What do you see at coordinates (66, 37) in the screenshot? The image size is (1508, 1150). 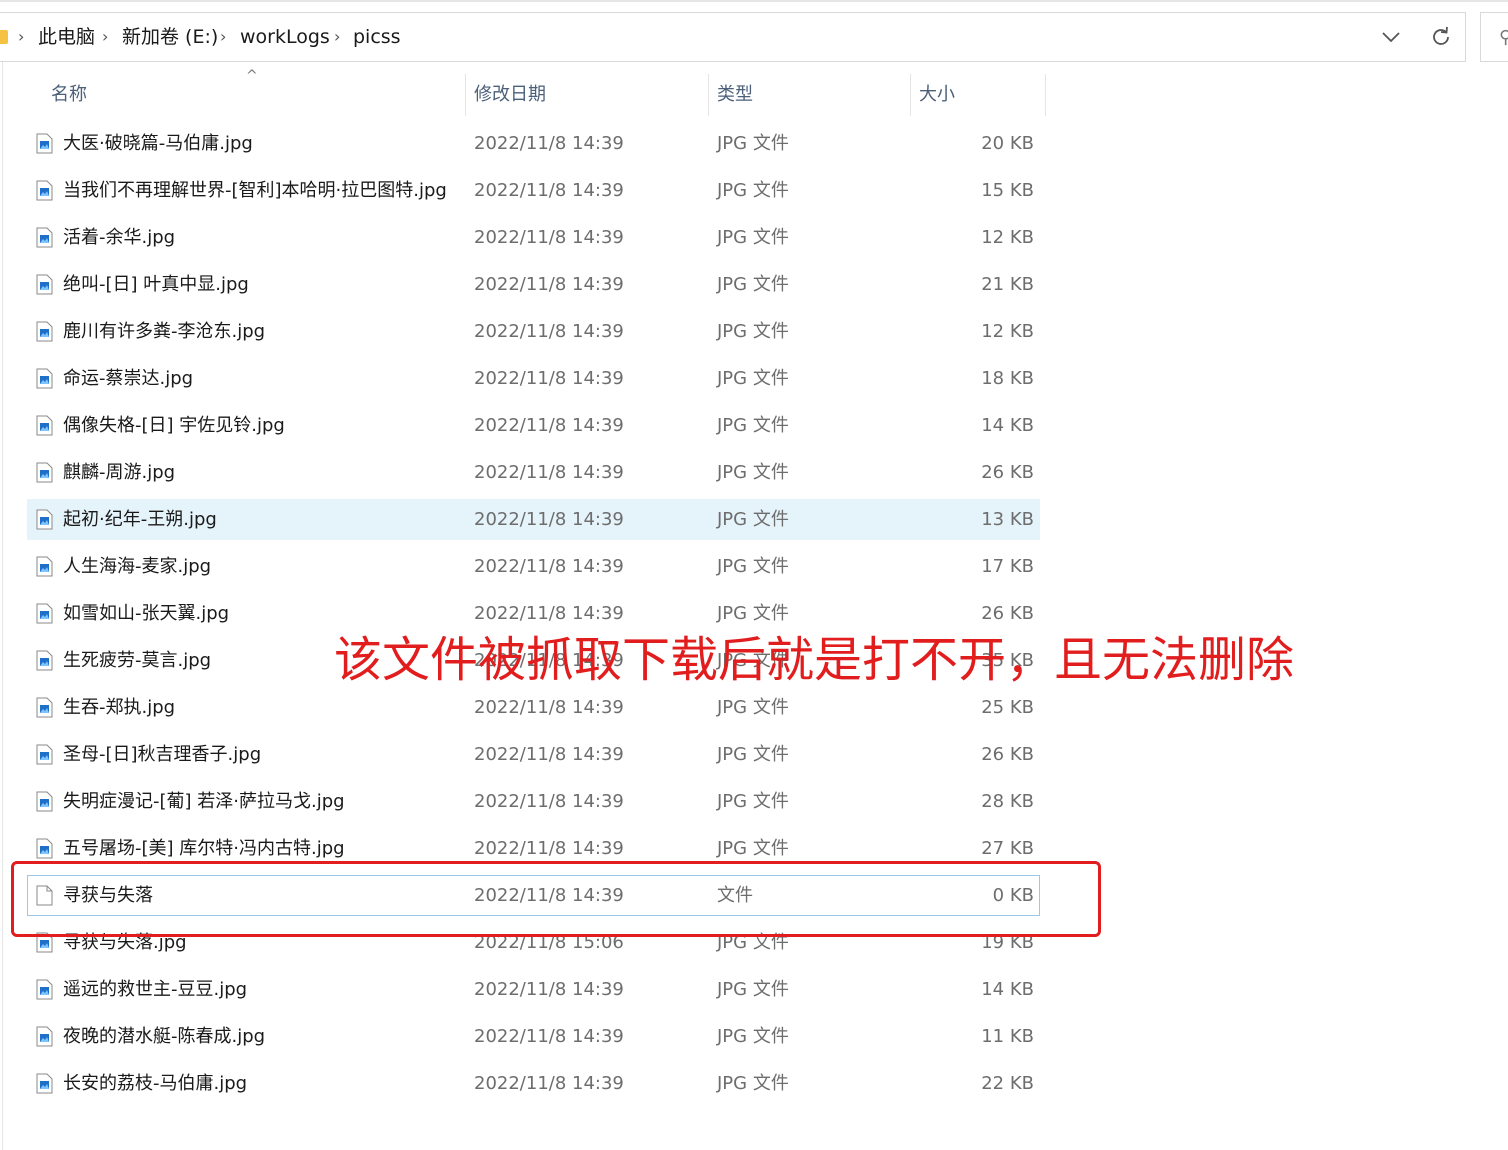 I see `breadcrumb-this-pc: 此电脑` at bounding box center [66, 37].